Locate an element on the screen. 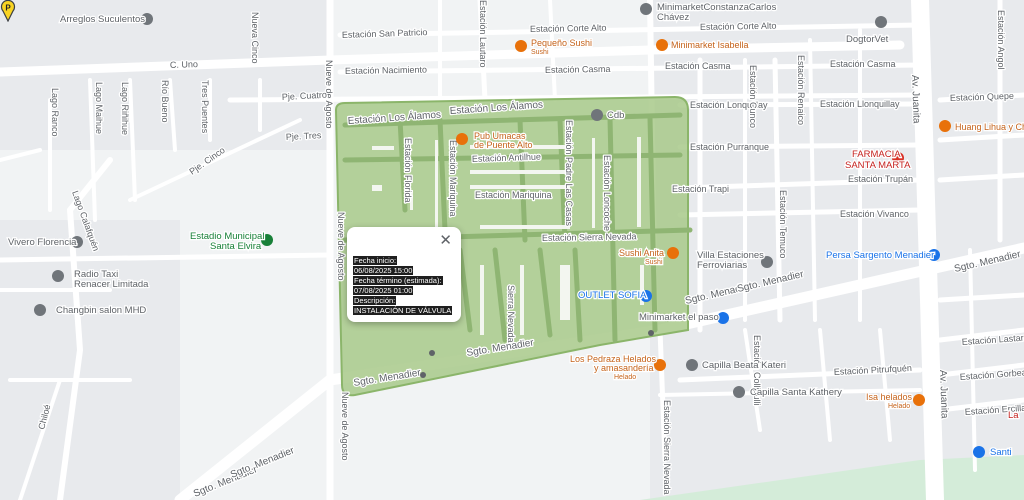  street-label: Lago Ranco is located at coordinates (55, 112).